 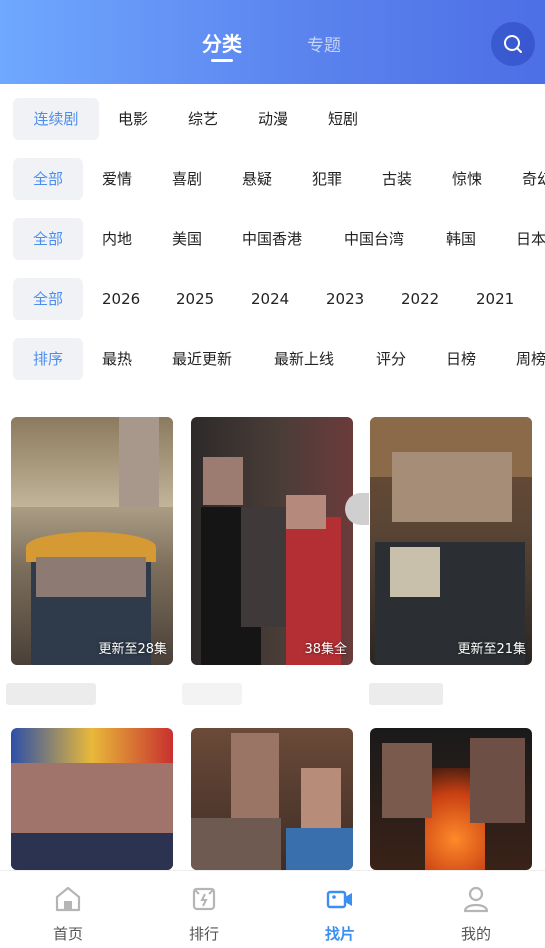 I want to click on filter-option: 2023, so click(x=345, y=299).